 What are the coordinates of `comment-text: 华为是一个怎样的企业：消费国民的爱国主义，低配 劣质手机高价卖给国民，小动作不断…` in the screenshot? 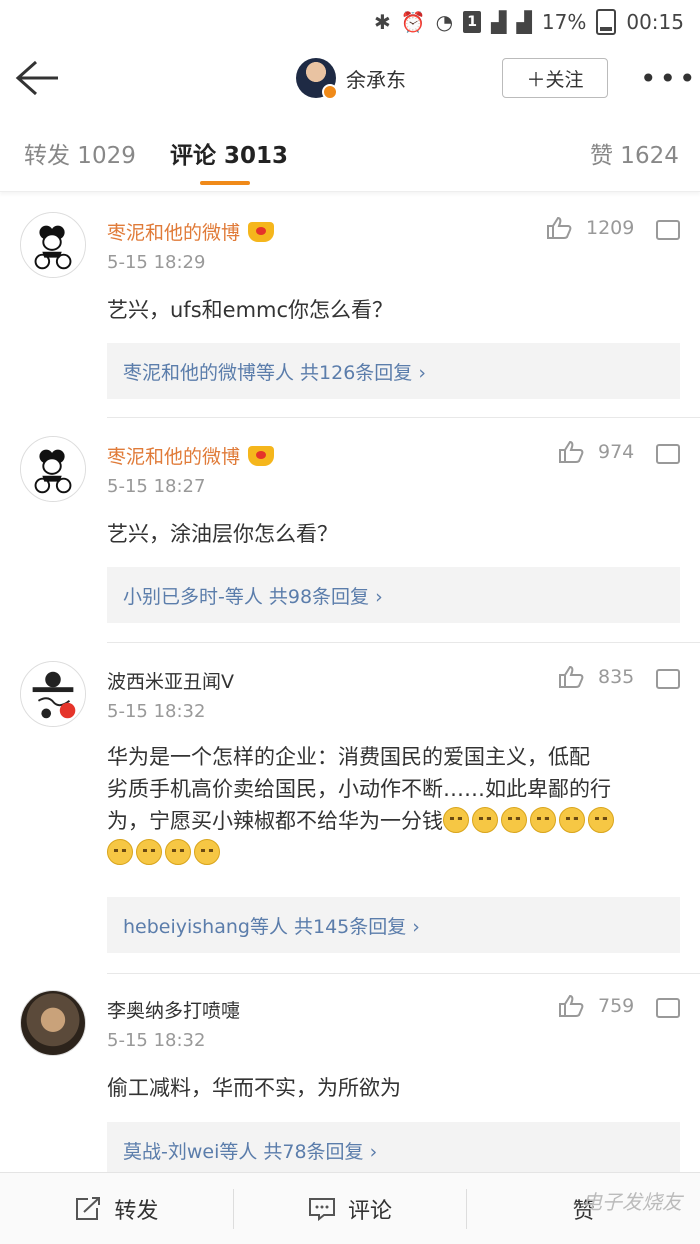 It's located at (392, 805).